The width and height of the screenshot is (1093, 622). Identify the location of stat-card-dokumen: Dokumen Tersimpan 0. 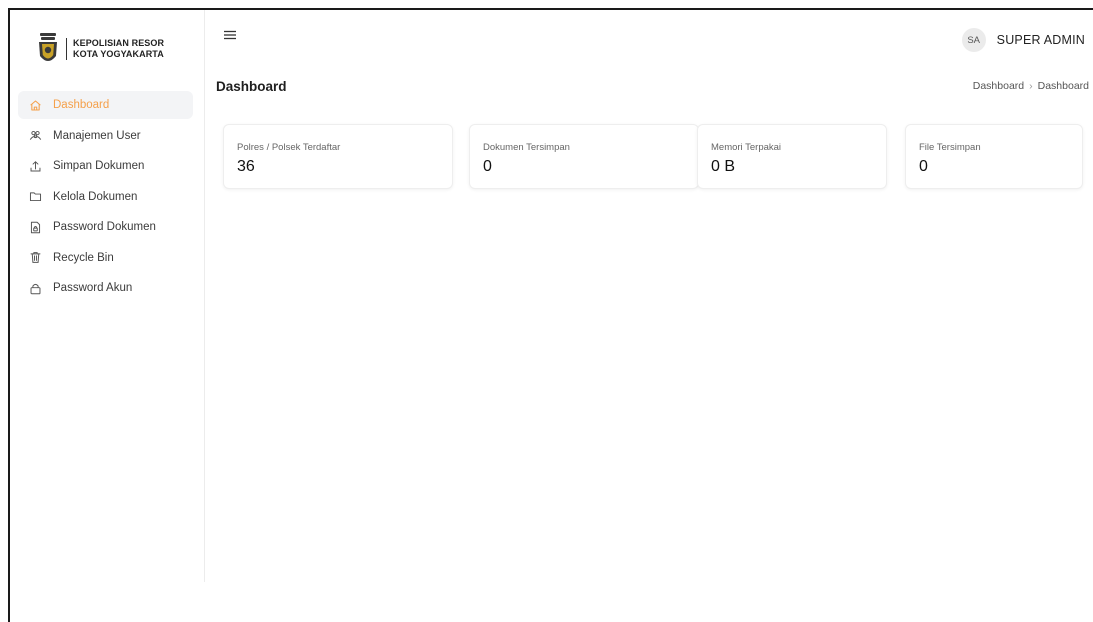
(584, 156).